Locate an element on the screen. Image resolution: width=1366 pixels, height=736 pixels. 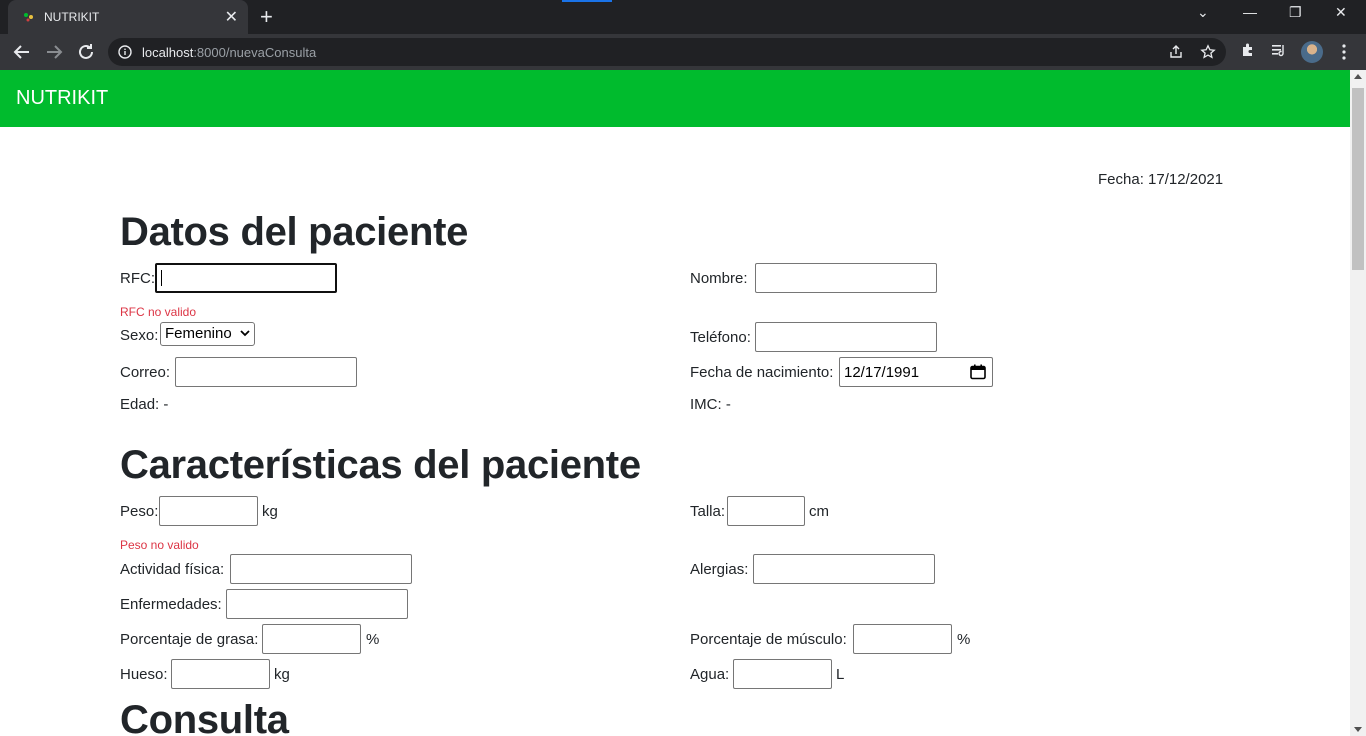
talla-input is located at coordinates (766, 511).